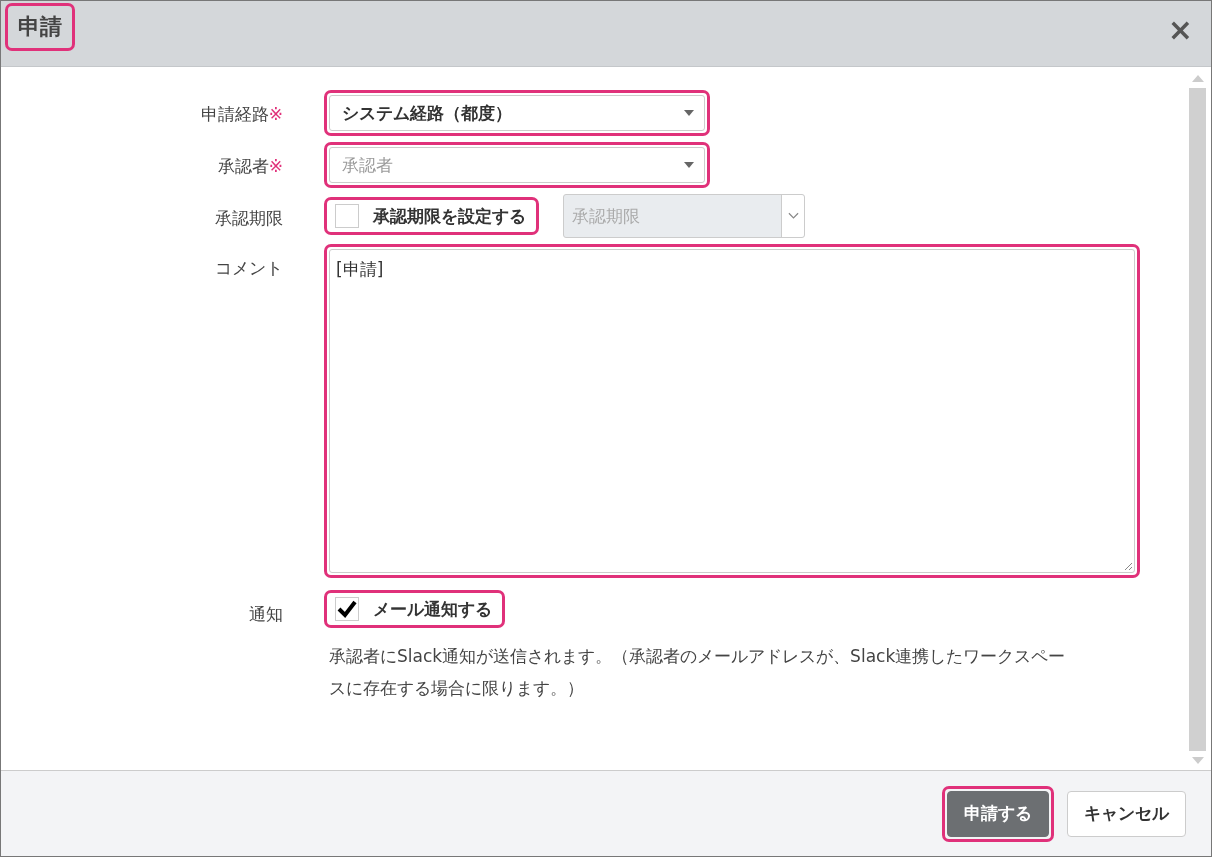  I want to click on chevron-down-icon, so click(793, 216).